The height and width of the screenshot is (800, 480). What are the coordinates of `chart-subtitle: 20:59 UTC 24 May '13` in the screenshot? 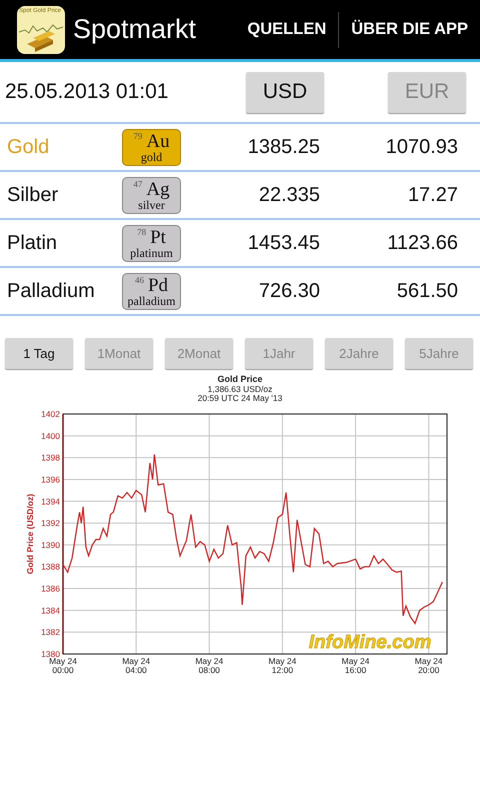 It's located at (240, 398).